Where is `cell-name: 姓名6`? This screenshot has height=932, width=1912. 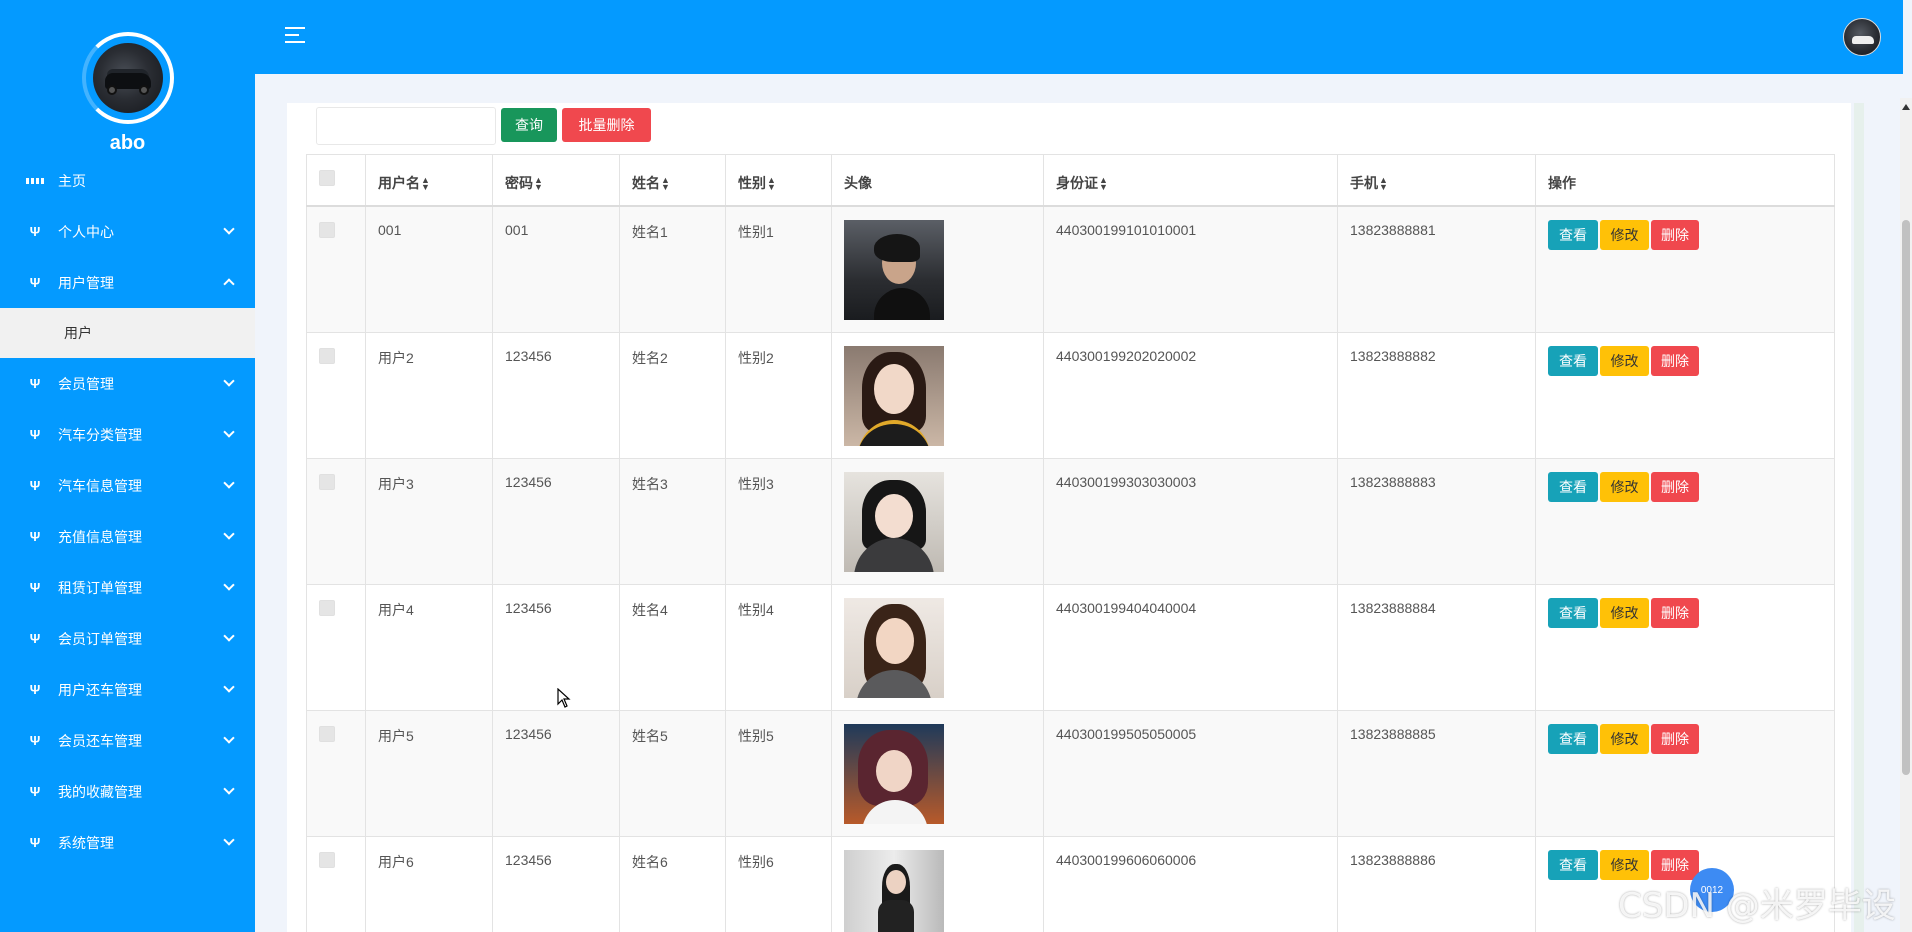
cell-name: 姓名6 is located at coordinates (672, 884).